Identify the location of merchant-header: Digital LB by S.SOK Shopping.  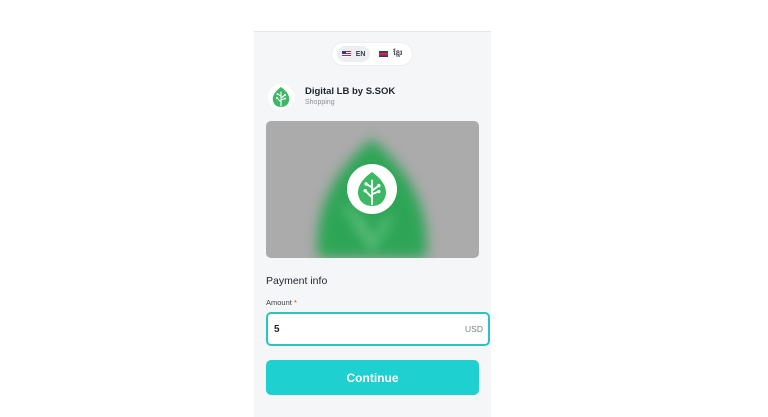
(331, 97).